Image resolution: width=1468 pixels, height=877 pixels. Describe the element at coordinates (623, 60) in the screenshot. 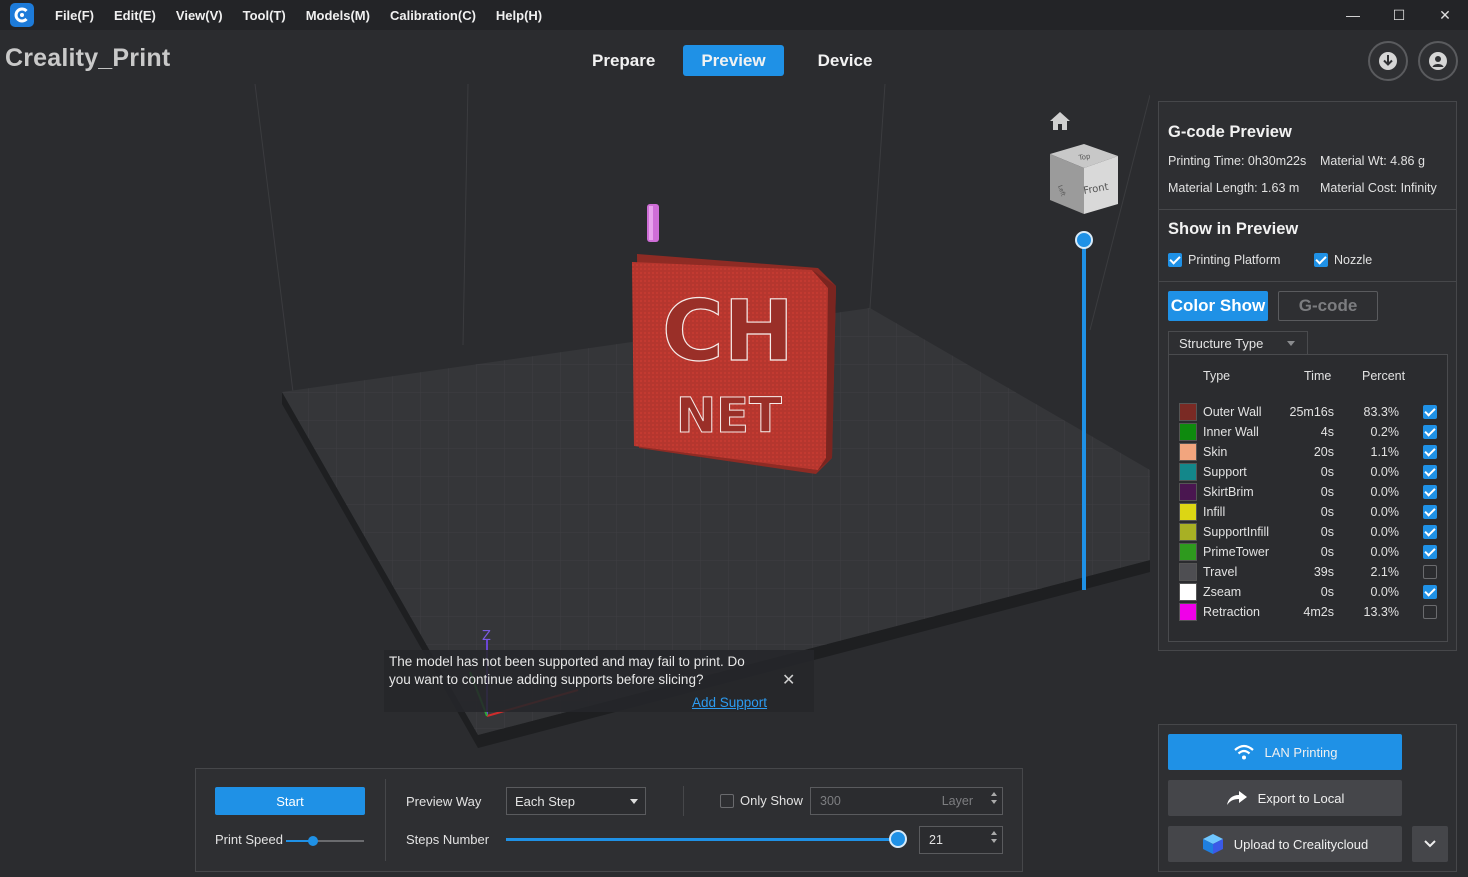

I see `tab-prepare: Prepare` at that location.